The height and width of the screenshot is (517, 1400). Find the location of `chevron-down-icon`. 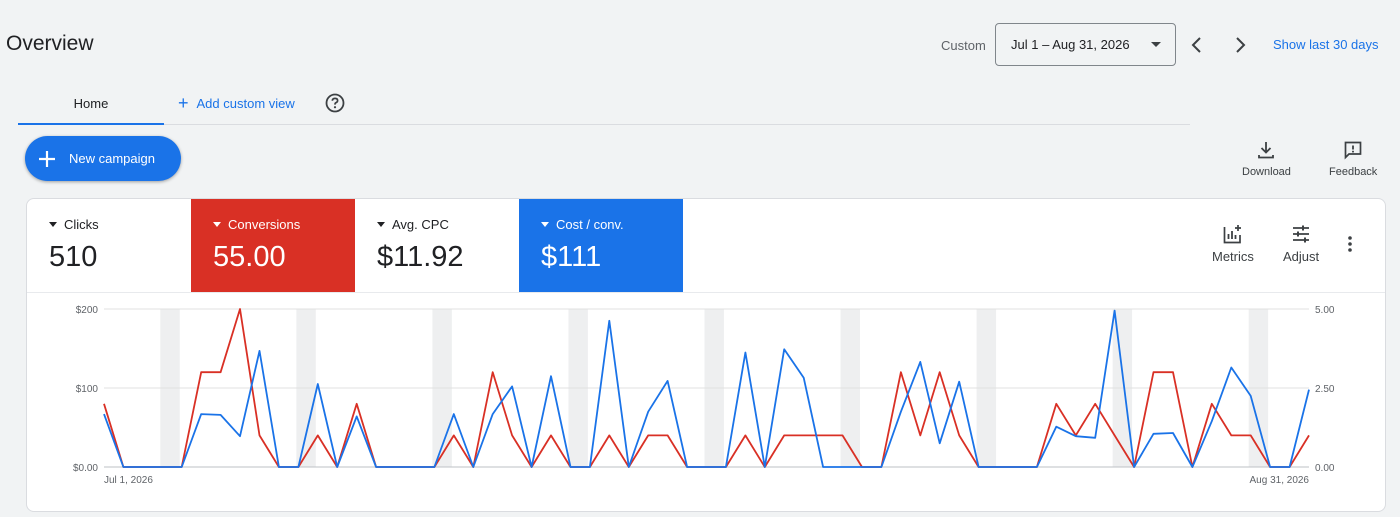

chevron-down-icon is located at coordinates (1156, 44).